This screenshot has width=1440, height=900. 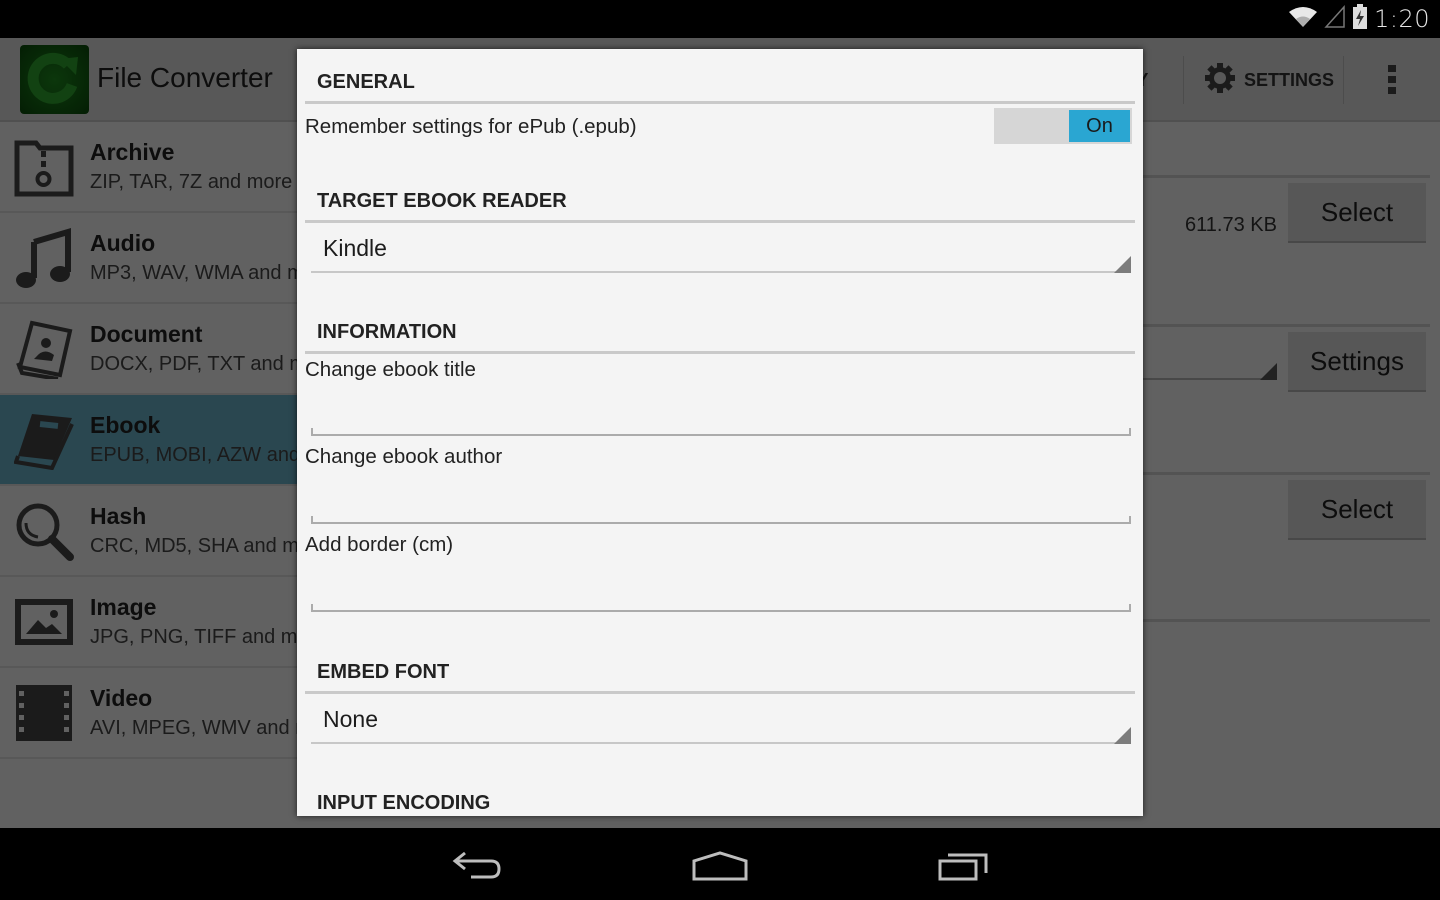 I want to click on remember-settings-label: Remember settings for ePub (.epub), so click(x=471, y=126).